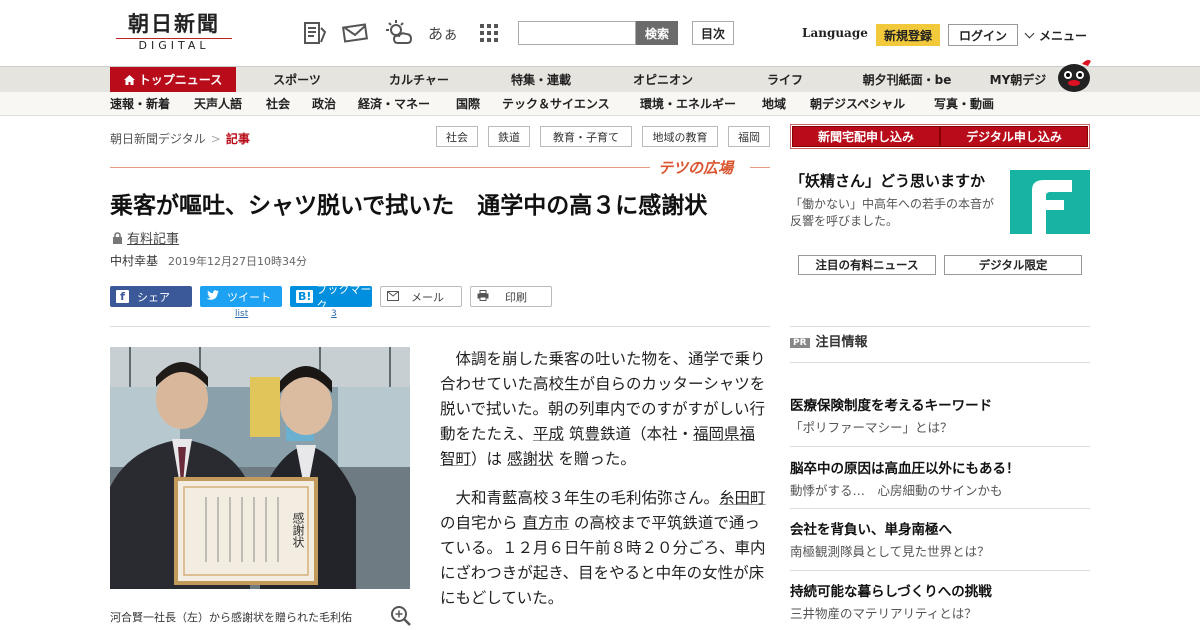  What do you see at coordinates (315, 33) in the screenshot?
I see `newspaper-icon` at bounding box center [315, 33].